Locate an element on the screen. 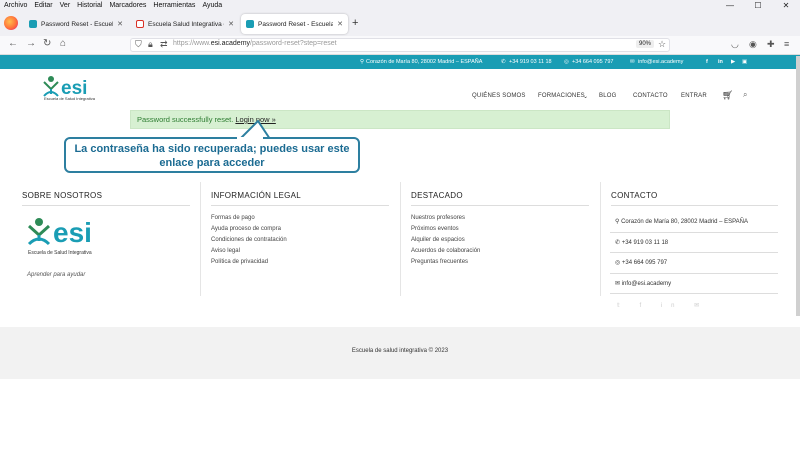 The width and height of the screenshot is (800, 468). footer-link-ayuda-compra: Ayuda proceso de compra is located at coordinates (246, 229).